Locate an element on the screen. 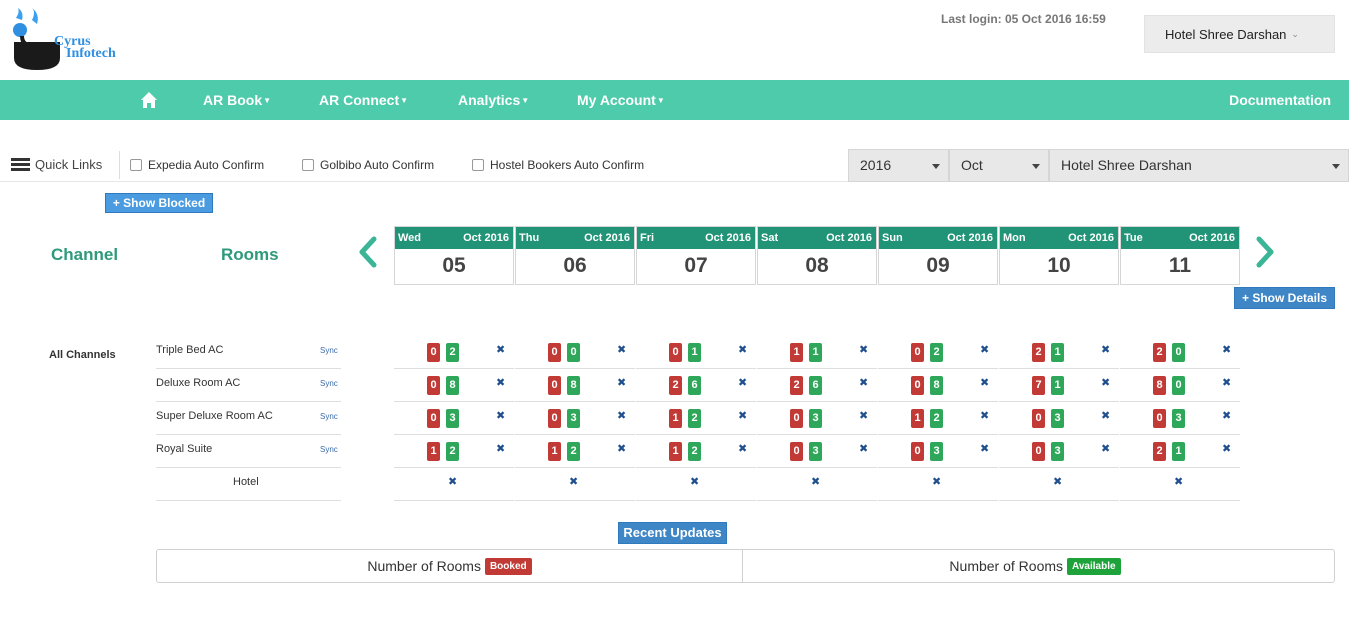 The height and width of the screenshot is (621, 1349). booked-count: 7 is located at coordinates (1038, 385).